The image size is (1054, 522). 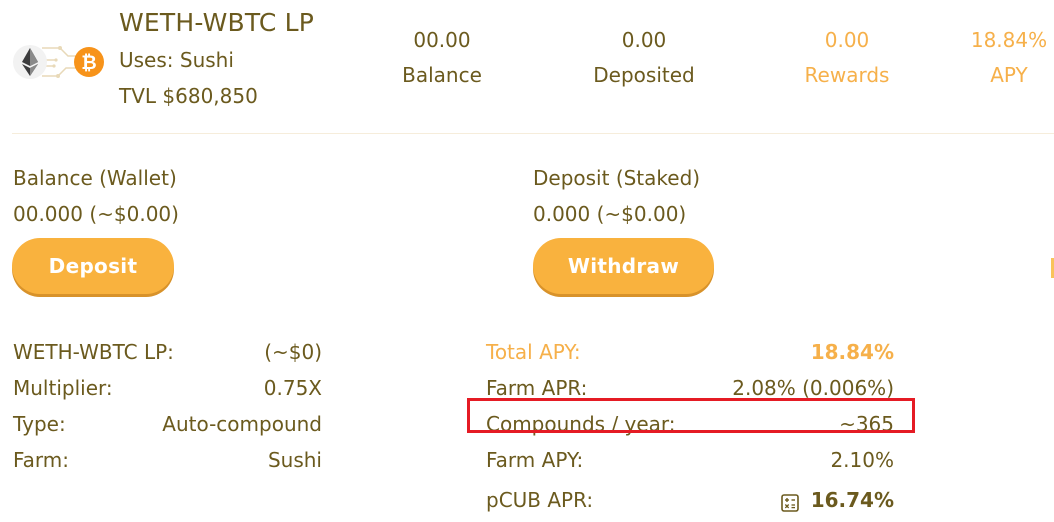 What do you see at coordinates (691, 415) in the screenshot?
I see `highlight-box` at bounding box center [691, 415].